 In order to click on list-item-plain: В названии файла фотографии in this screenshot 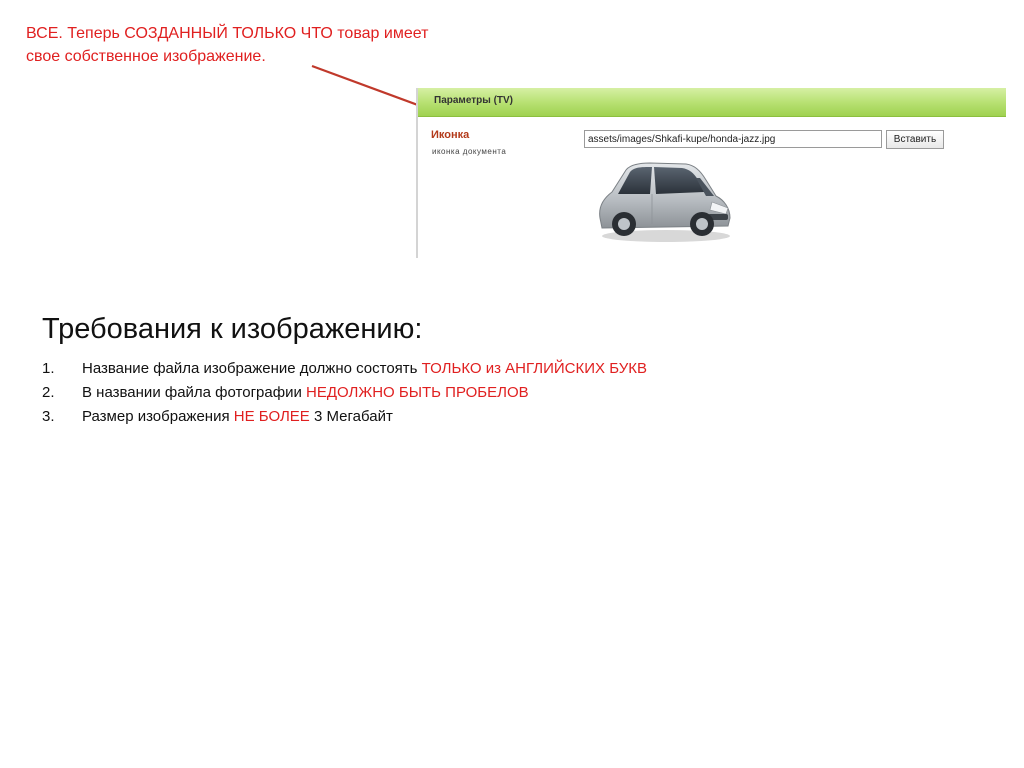, I will do `click(194, 392)`.